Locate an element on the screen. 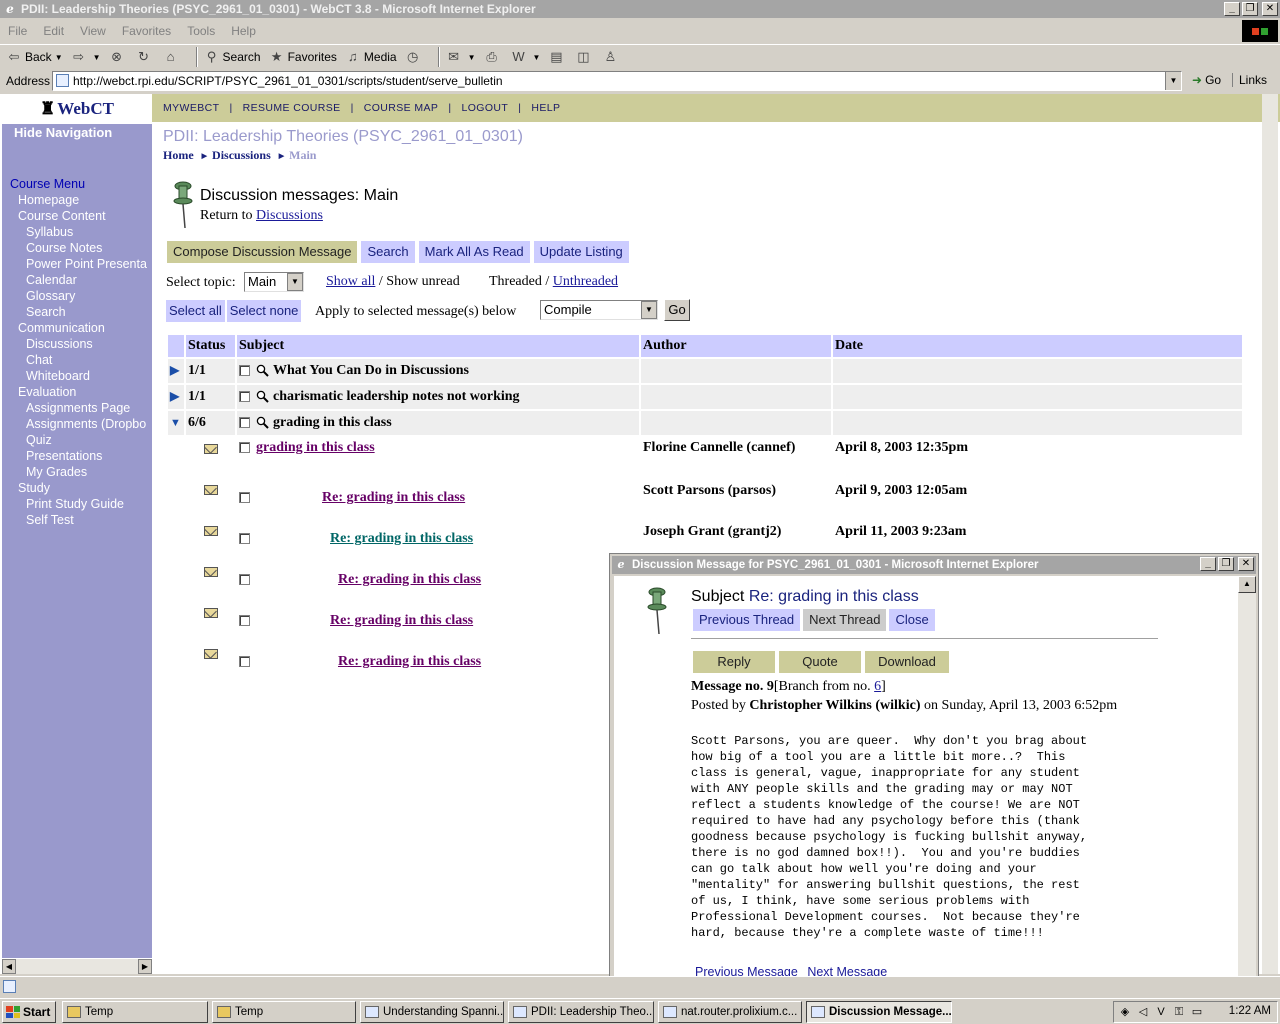 Image resolution: width=1280 pixels, height=1024 pixels. menu-view: View is located at coordinates (93, 31).